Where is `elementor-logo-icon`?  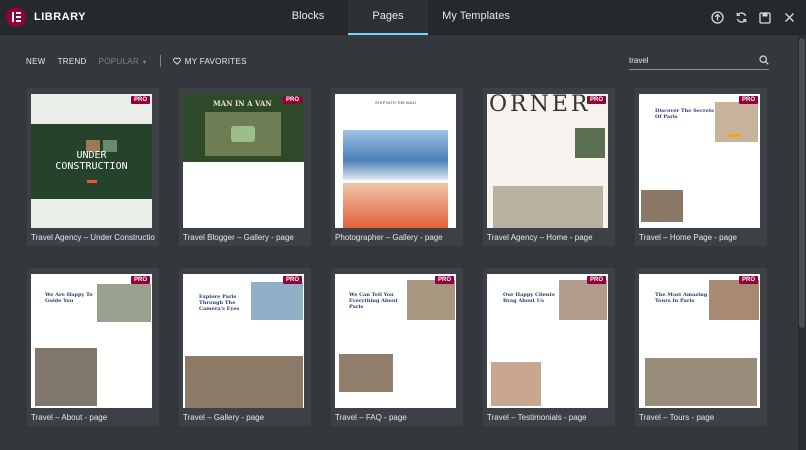 elementor-logo-icon is located at coordinates (16, 17).